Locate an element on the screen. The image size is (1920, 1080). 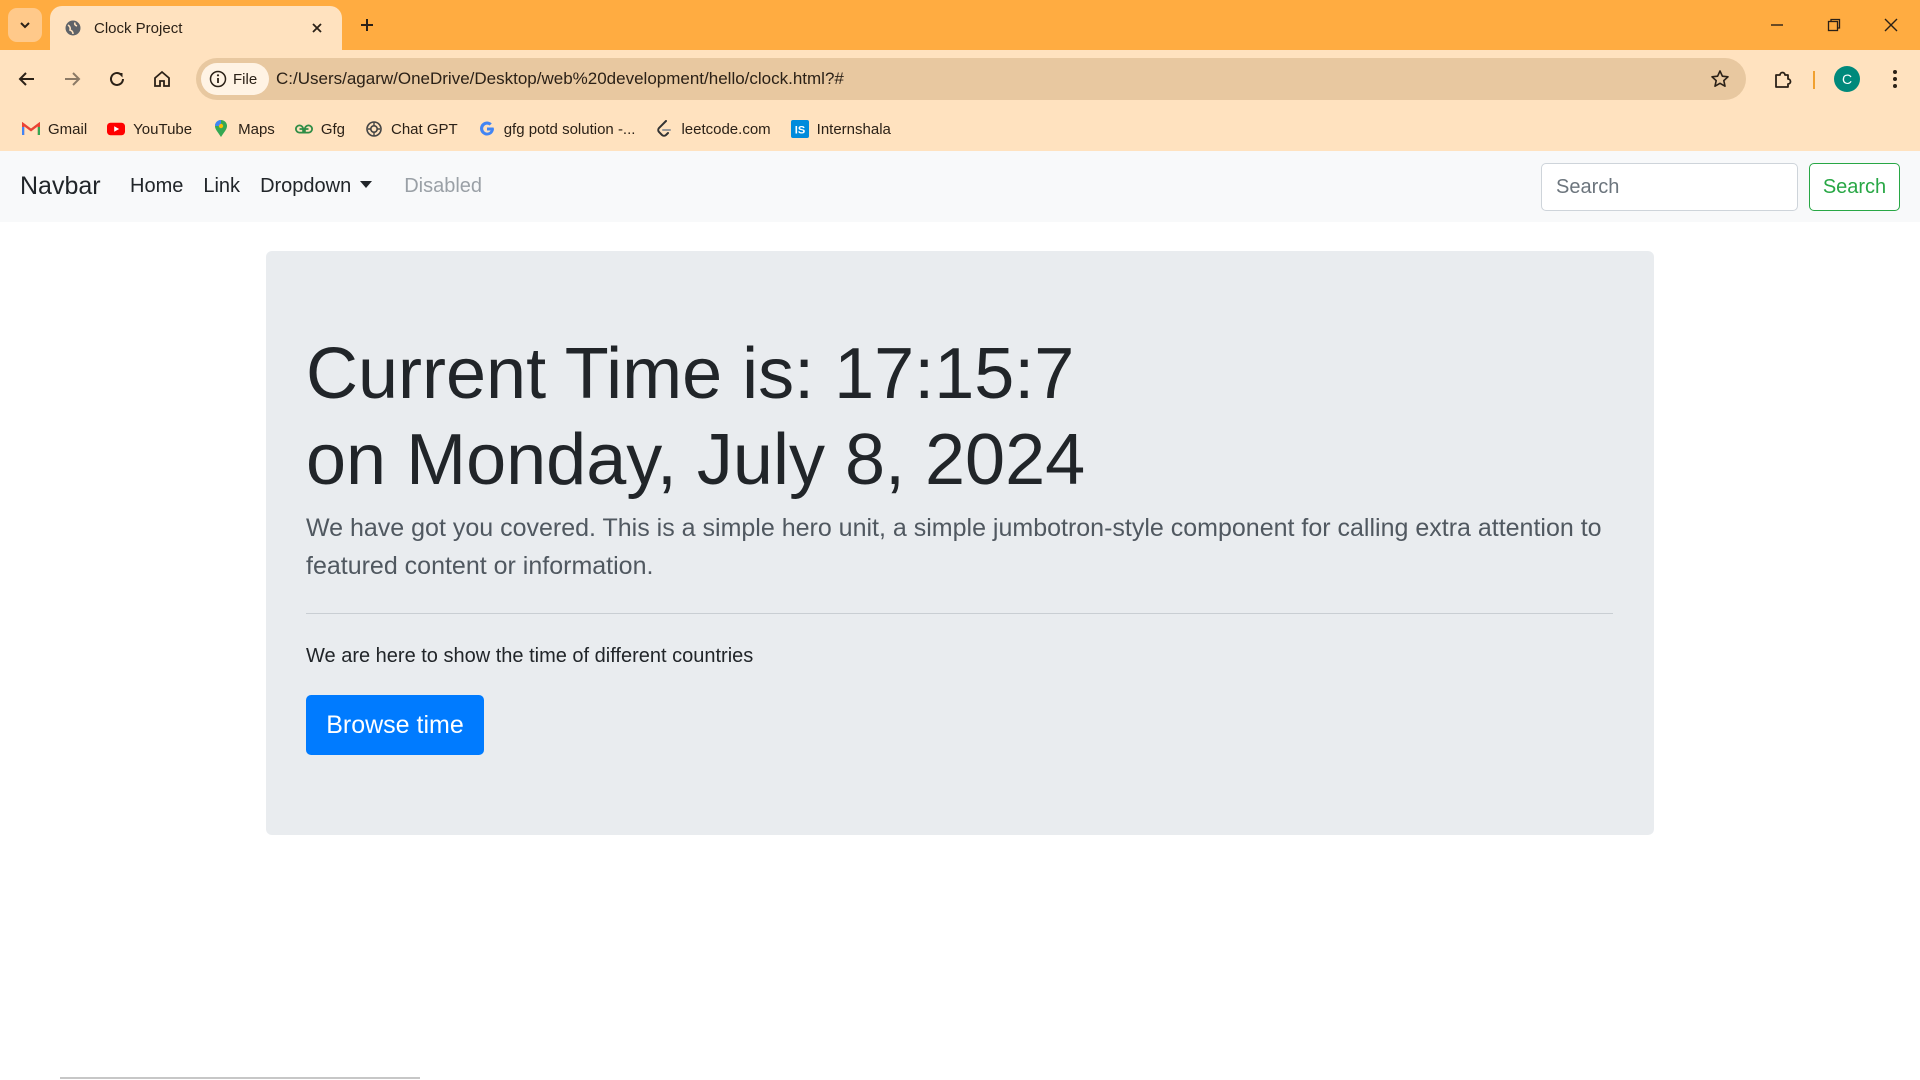
puzzle-icon is located at coordinates (1783, 79).